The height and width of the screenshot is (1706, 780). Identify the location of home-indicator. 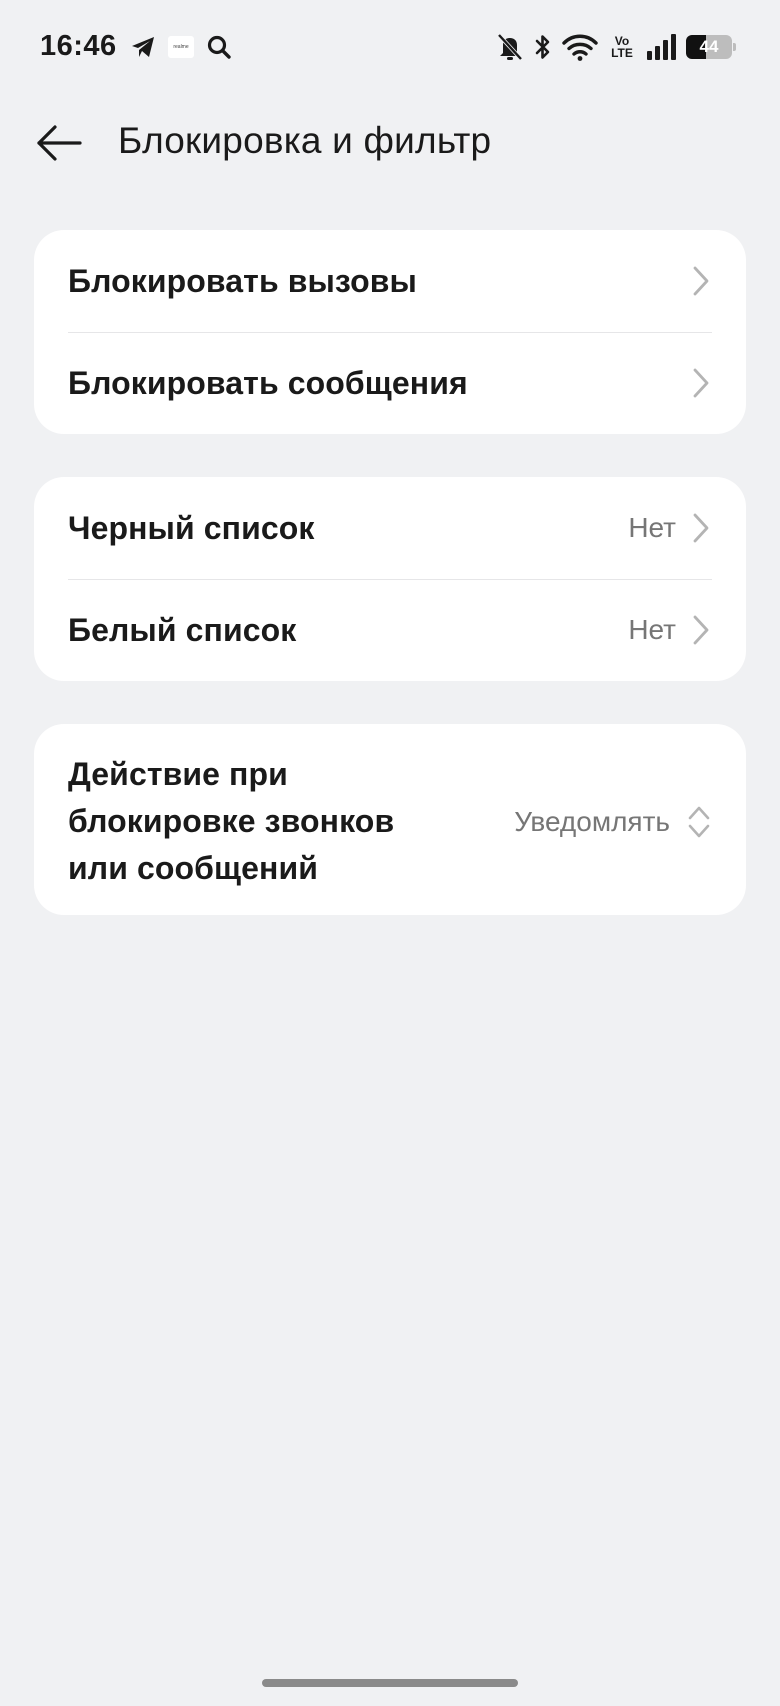
(390, 1683).